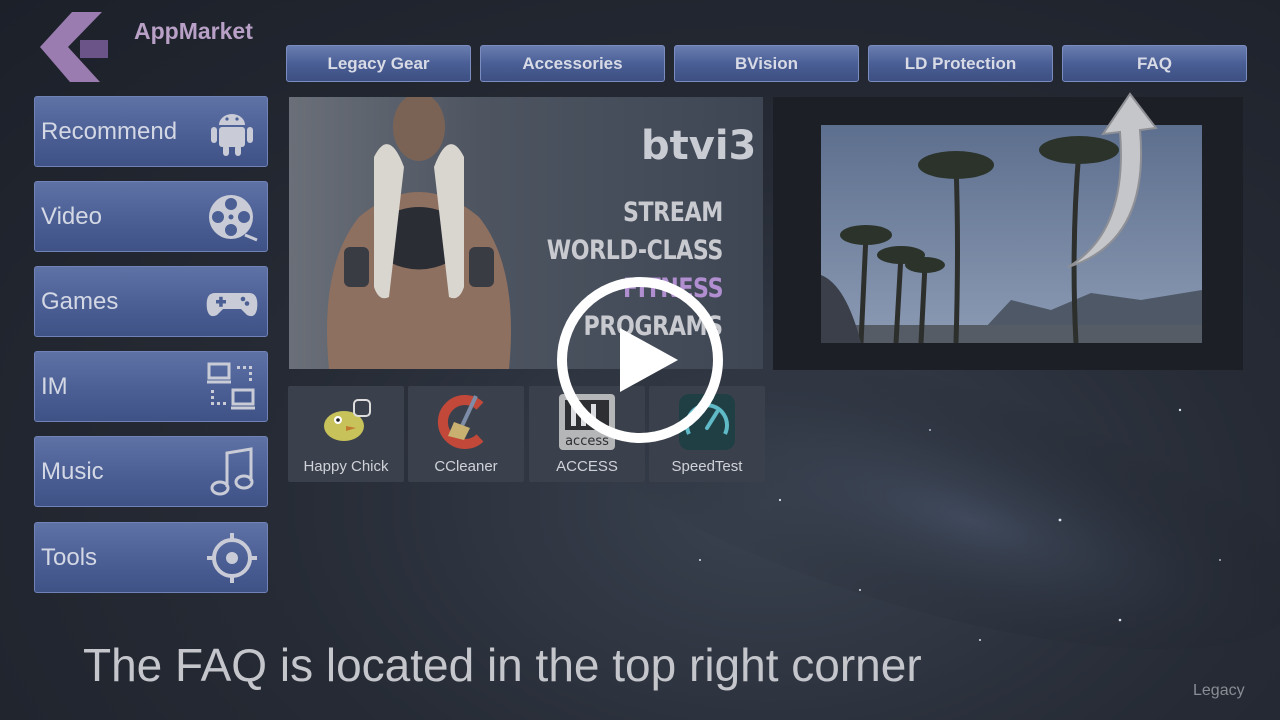 This screenshot has width=1280, height=720. Describe the element at coordinates (151, 216) in the screenshot. I see `sidebar-item-video: Video` at that location.